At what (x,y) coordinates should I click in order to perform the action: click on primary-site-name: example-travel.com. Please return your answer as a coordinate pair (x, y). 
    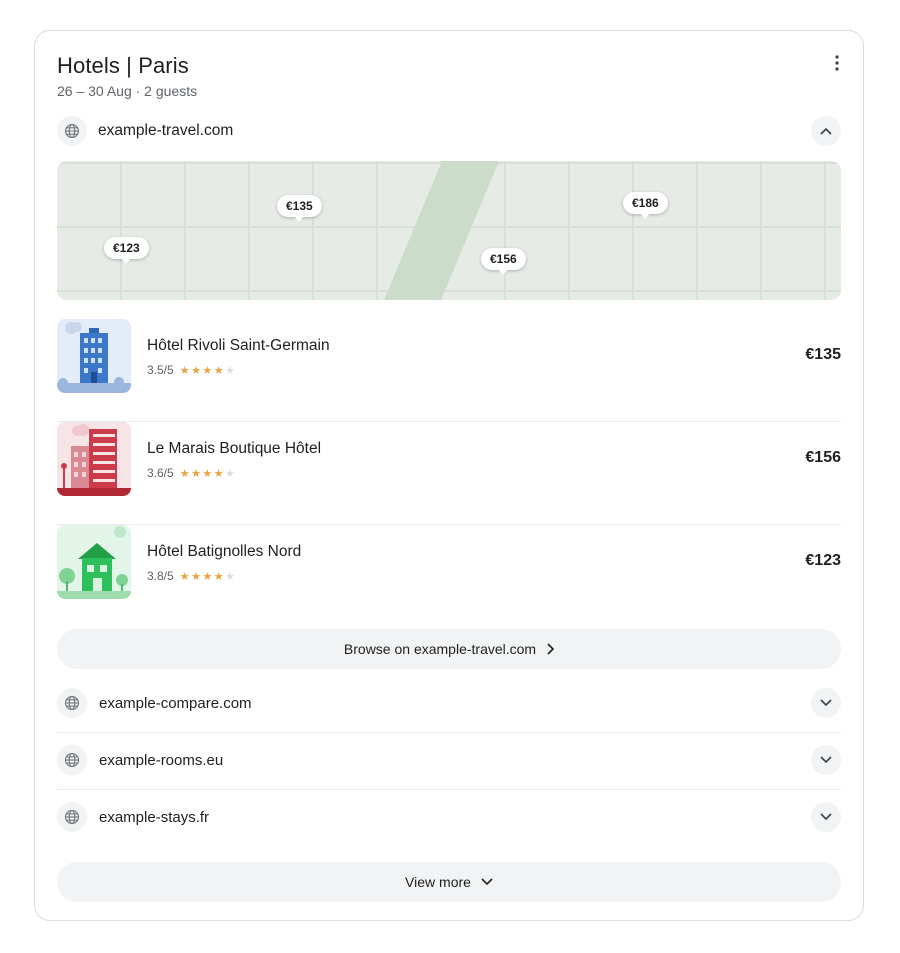
    Looking at the image, I should click on (166, 130).